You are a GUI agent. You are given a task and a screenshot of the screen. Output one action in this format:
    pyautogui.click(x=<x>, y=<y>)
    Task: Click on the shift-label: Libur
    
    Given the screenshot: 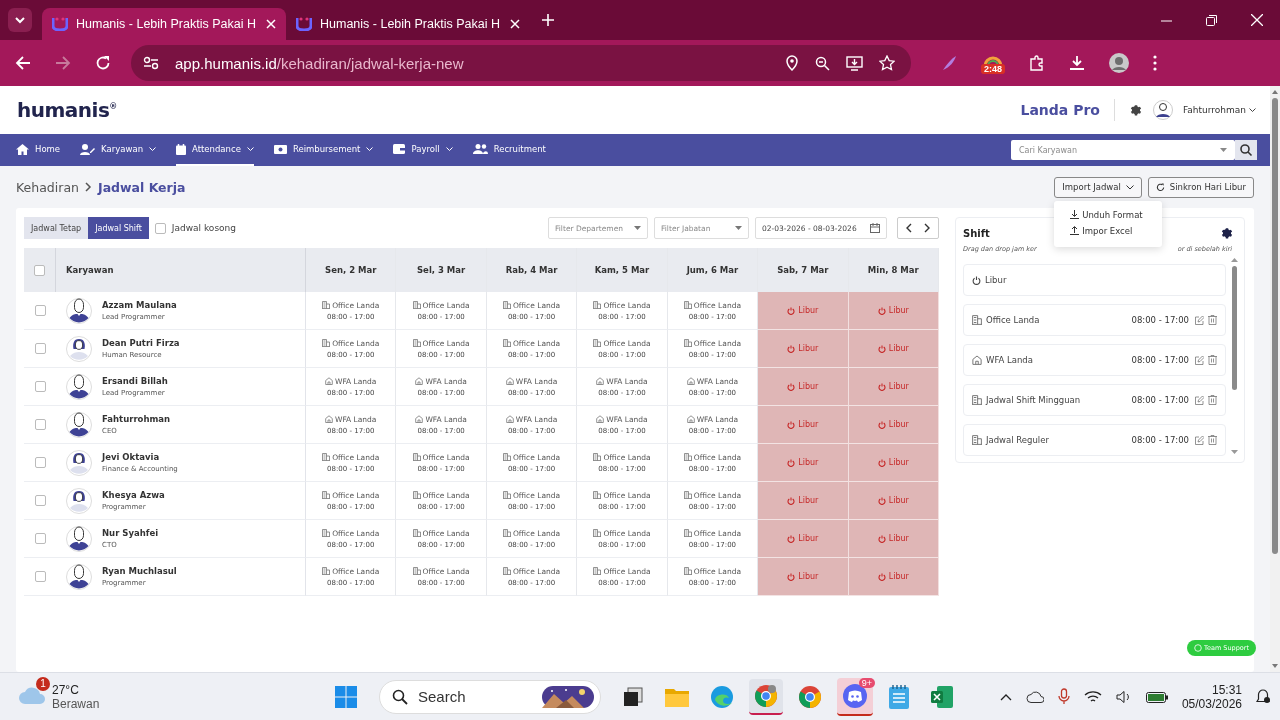 What is the action you would take?
    pyautogui.click(x=898, y=576)
    